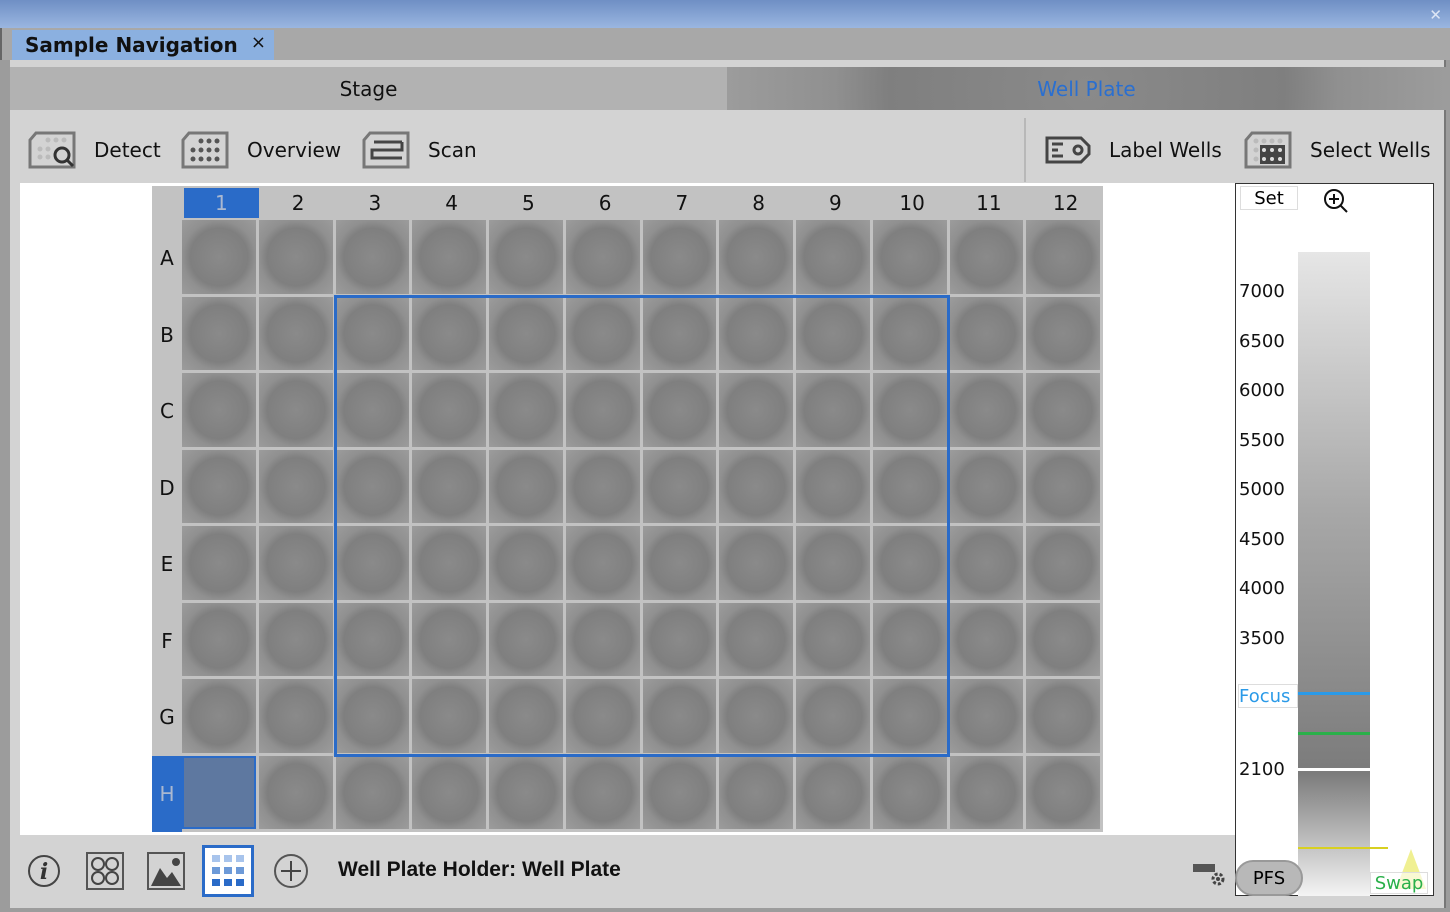  What do you see at coordinates (372, 257) in the screenshot?
I see `well-A3` at bounding box center [372, 257].